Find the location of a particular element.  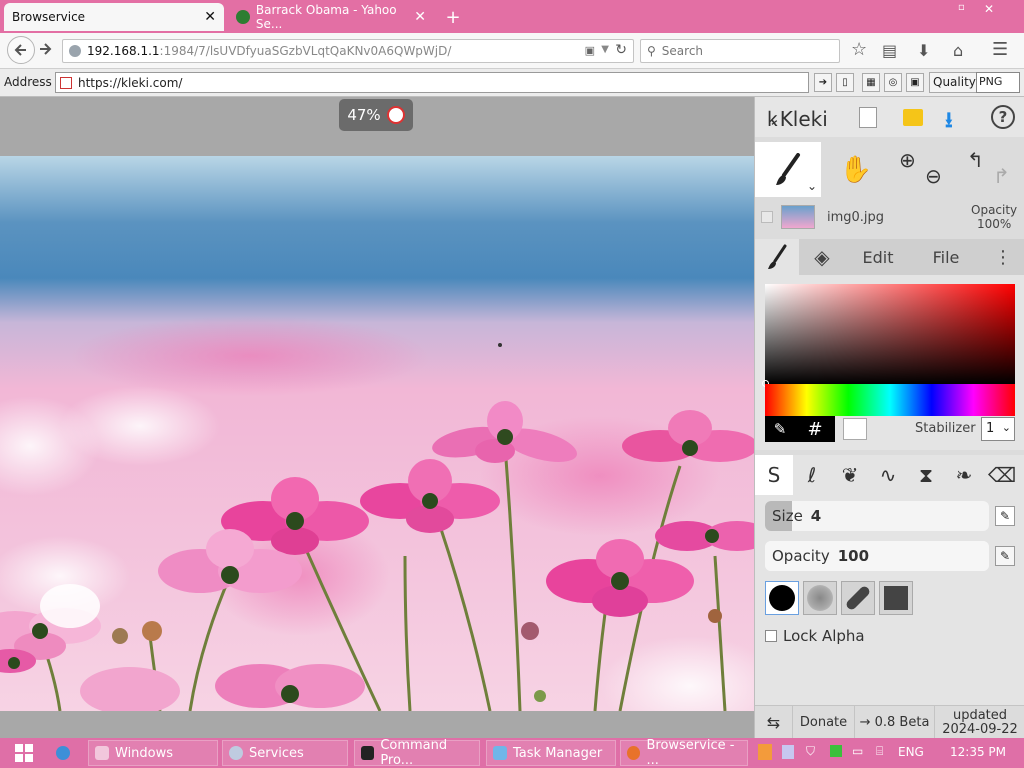

task-windows: Windows is located at coordinates (153, 753).